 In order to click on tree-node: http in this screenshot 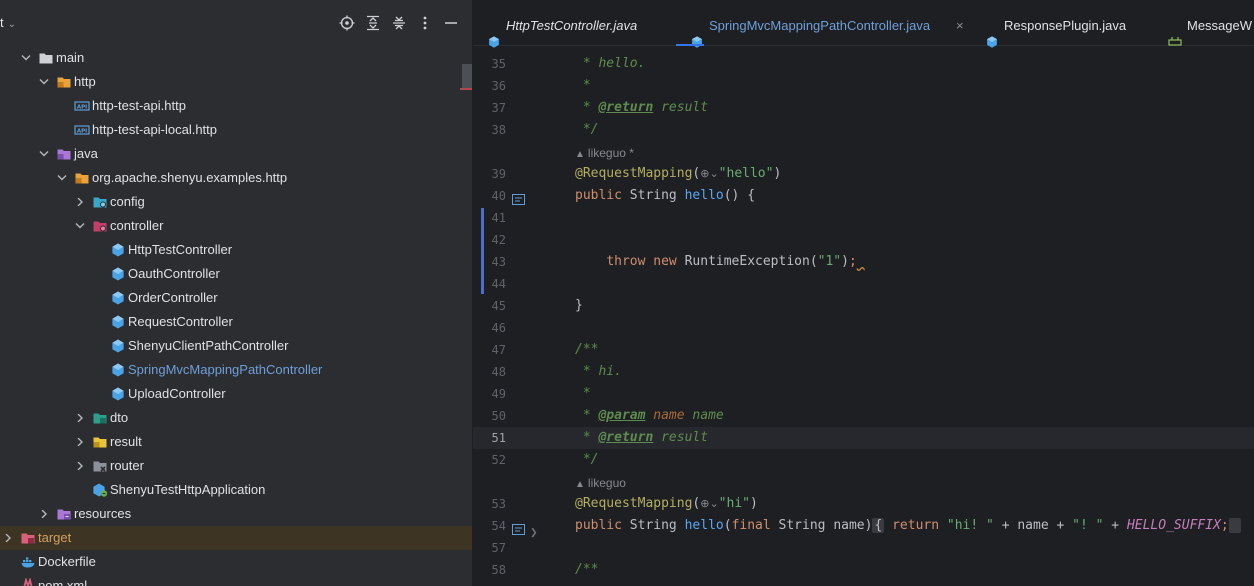, I will do `click(236, 82)`.